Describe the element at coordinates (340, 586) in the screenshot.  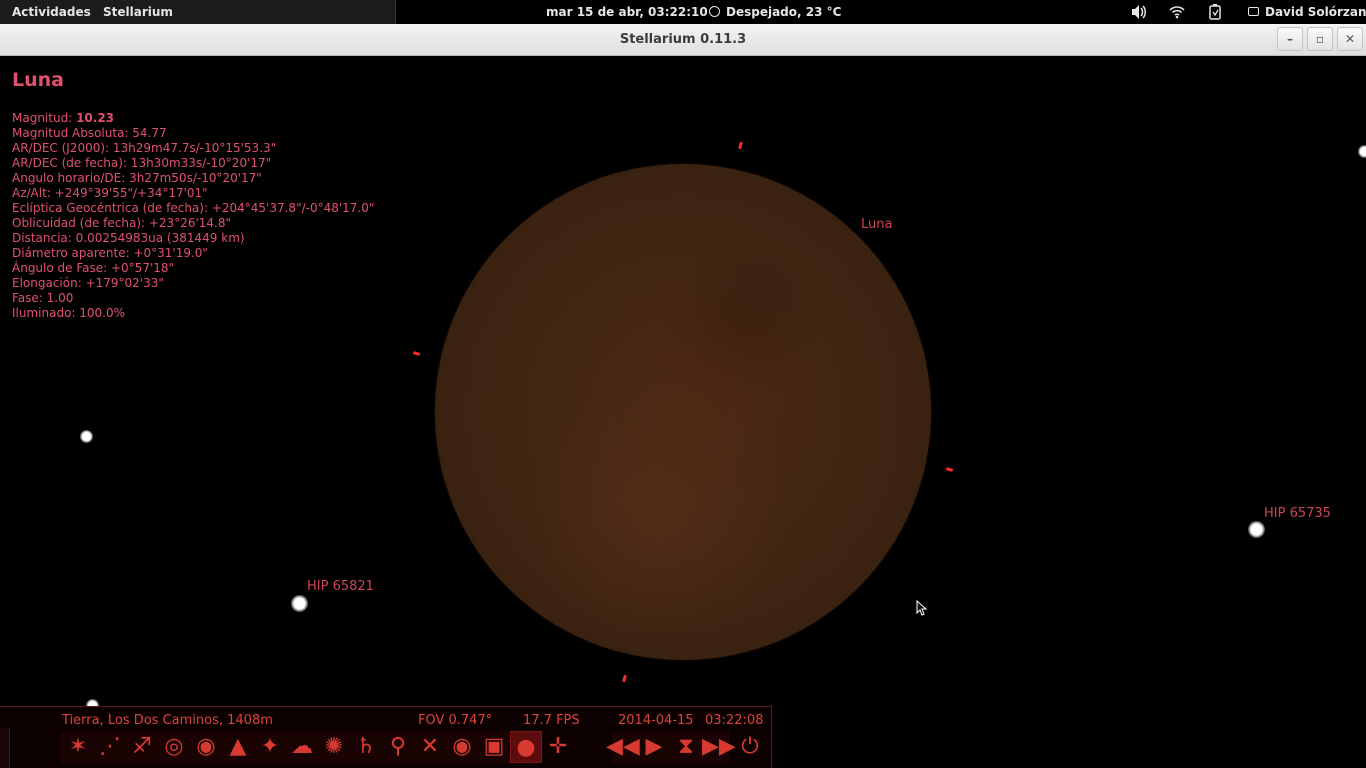
I see `star-label-hip-65821: HIP 65821` at that location.